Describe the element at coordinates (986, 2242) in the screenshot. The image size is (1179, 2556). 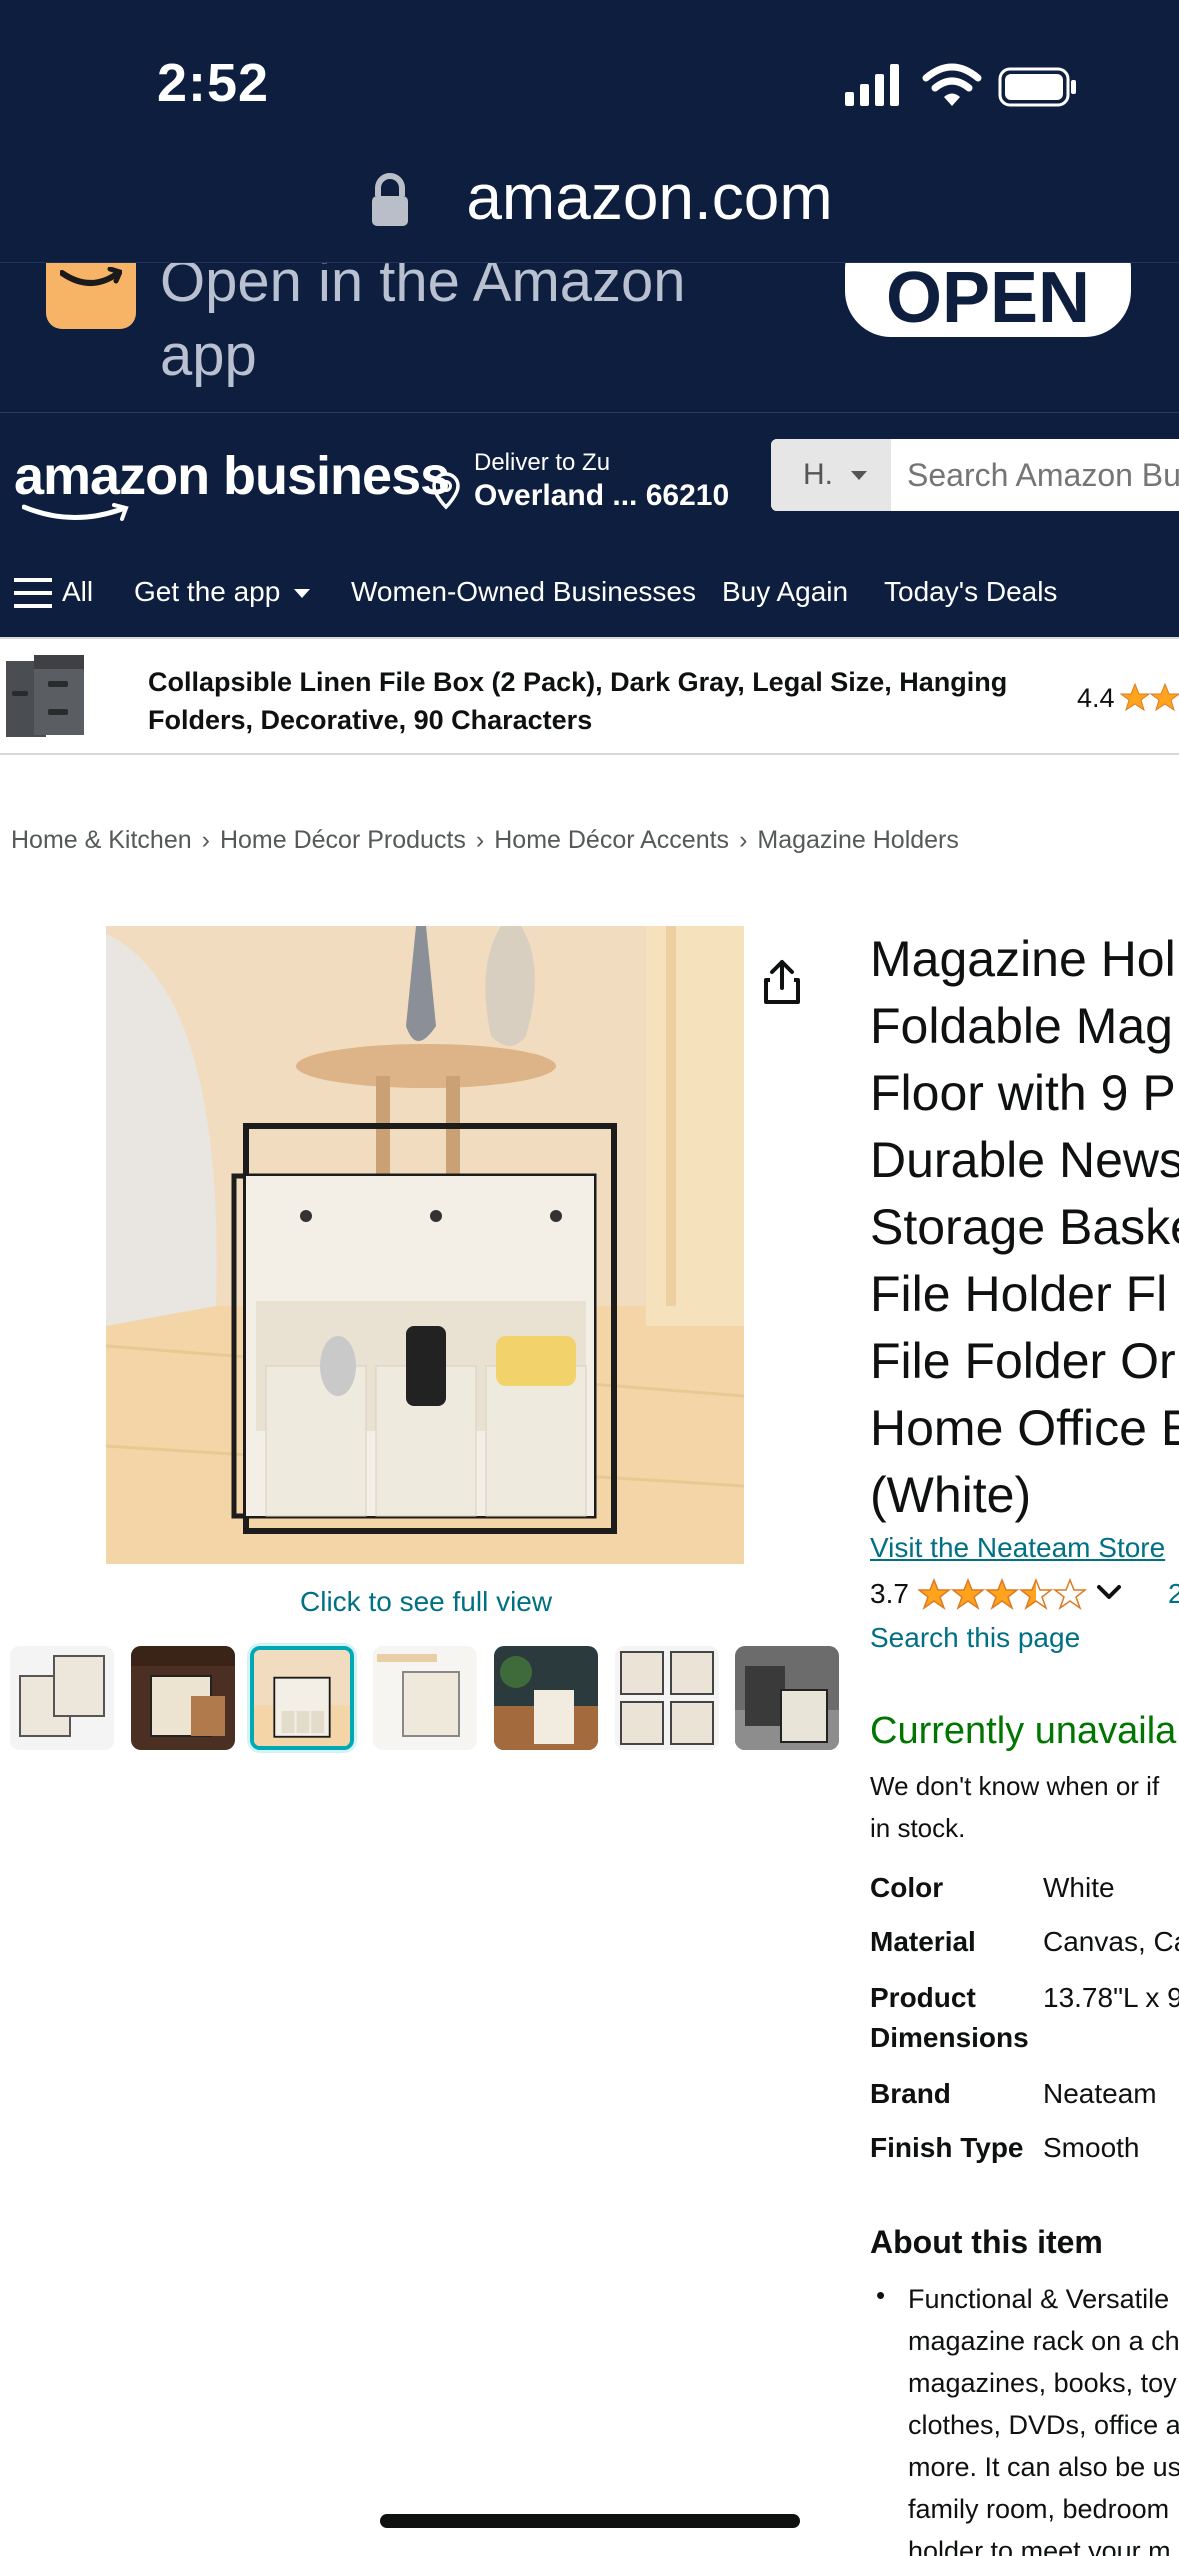
I see `about-this-item-heading: About this item` at that location.